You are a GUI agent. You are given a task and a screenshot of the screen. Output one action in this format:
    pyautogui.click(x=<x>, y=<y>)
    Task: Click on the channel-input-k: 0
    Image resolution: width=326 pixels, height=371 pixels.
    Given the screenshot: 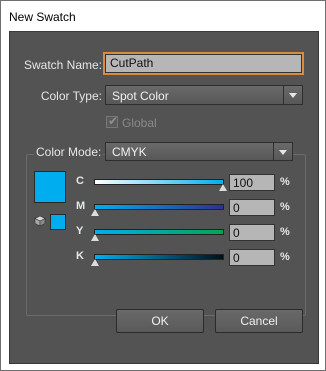 What is the action you would take?
    pyautogui.click(x=252, y=257)
    